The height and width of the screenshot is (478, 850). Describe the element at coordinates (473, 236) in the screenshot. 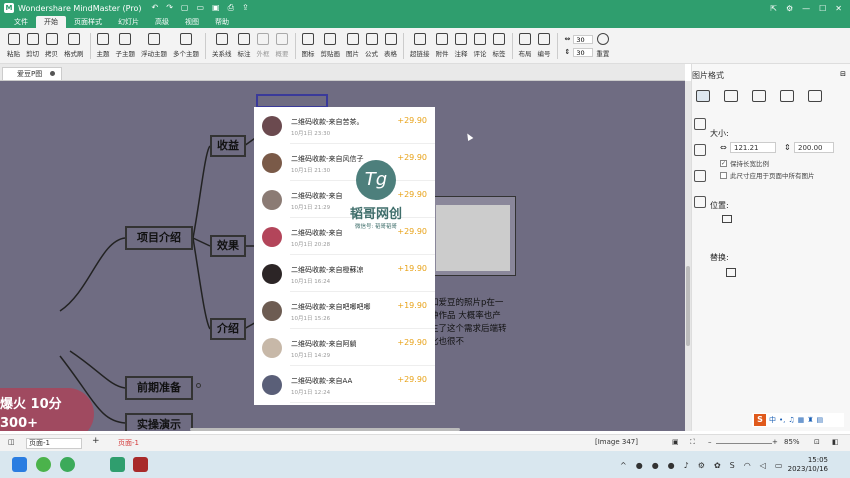

I see `image-card` at that location.